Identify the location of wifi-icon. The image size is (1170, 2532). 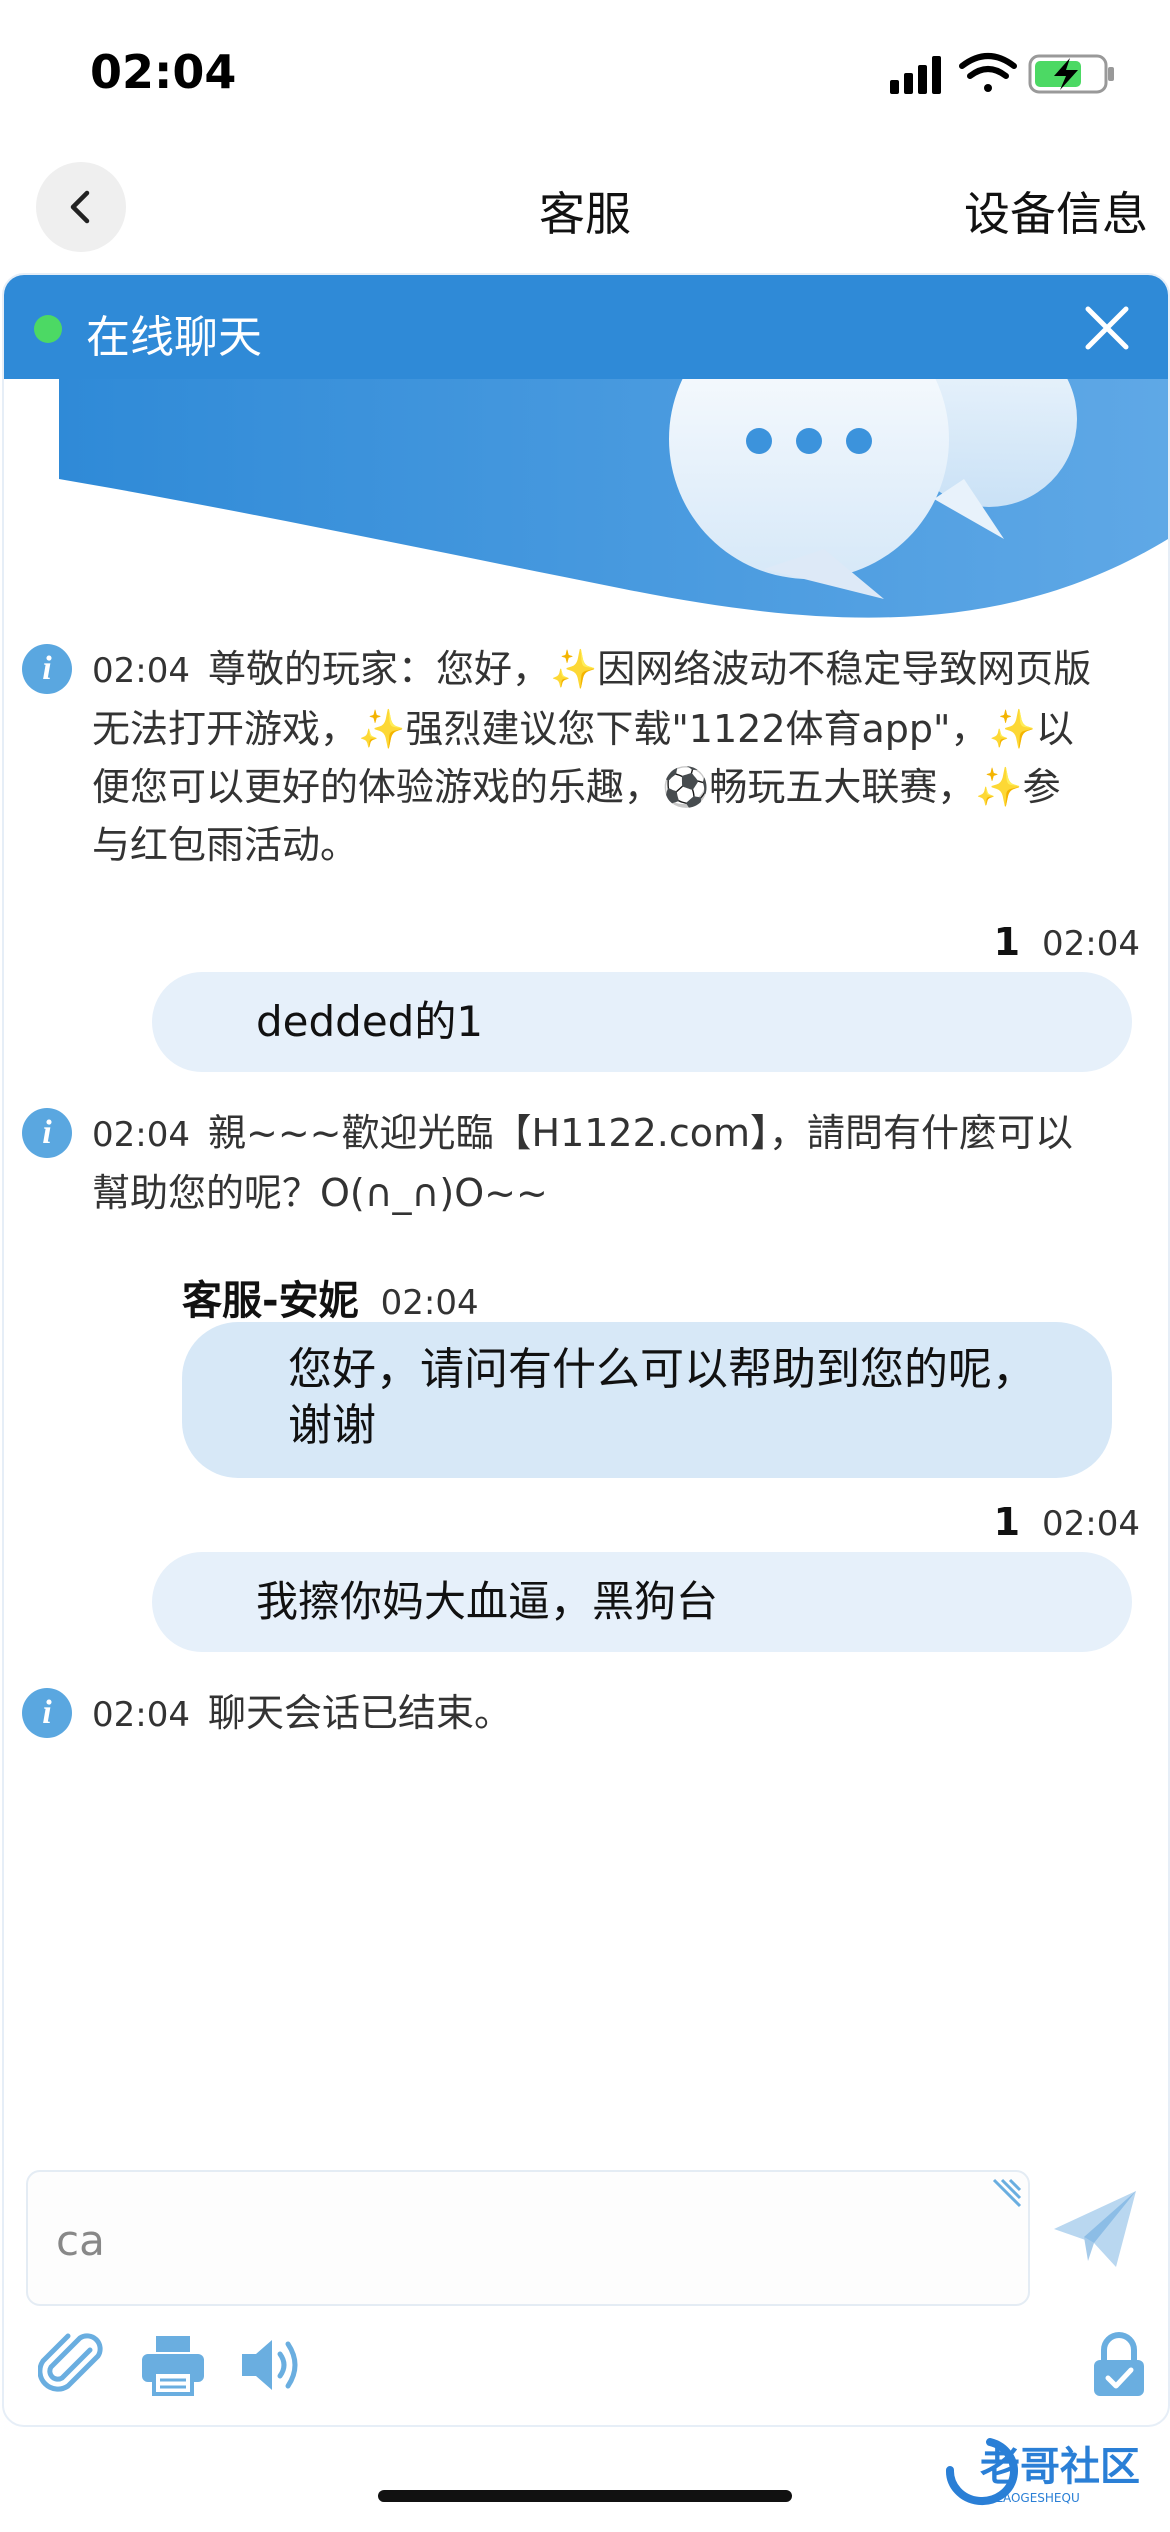
(988, 72).